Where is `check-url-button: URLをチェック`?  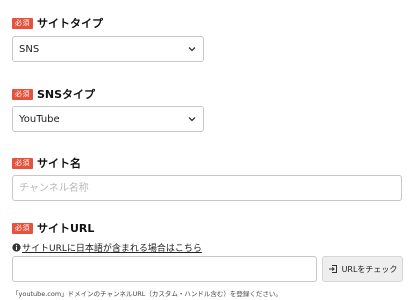
check-url-button: URLをチェック is located at coordinates (362, 269).